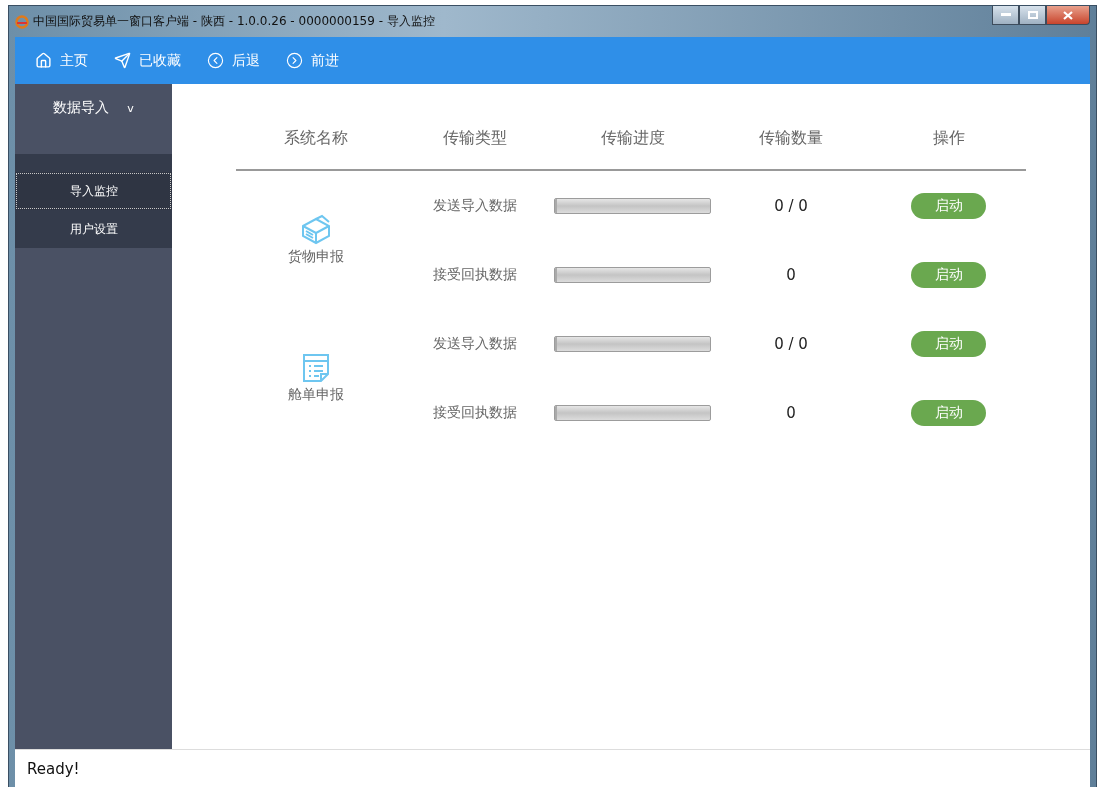  What do you see at coordinates (130, 108) in the screenshot?
I see `expand-caret: v` at bounding box center [130, 108].